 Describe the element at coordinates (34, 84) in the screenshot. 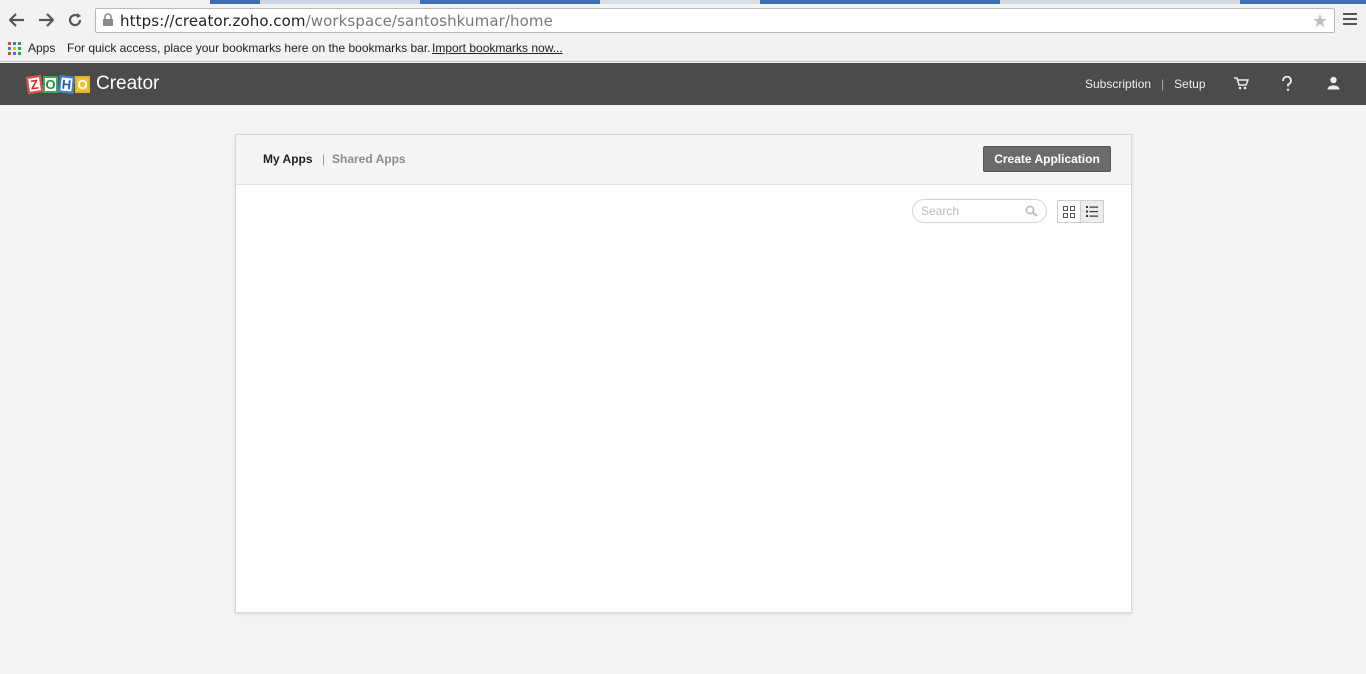

I see `logo-letter-z: Z` at that location.